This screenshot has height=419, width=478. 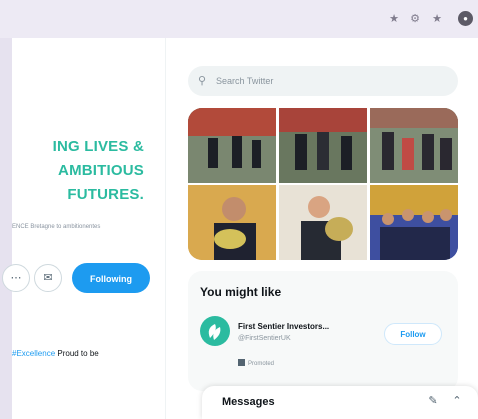 What do you see at coordinates (101, 170) in the screenshot?
I see `banner-line-2: AMBITIOUS` at bounding box center [101, 170].